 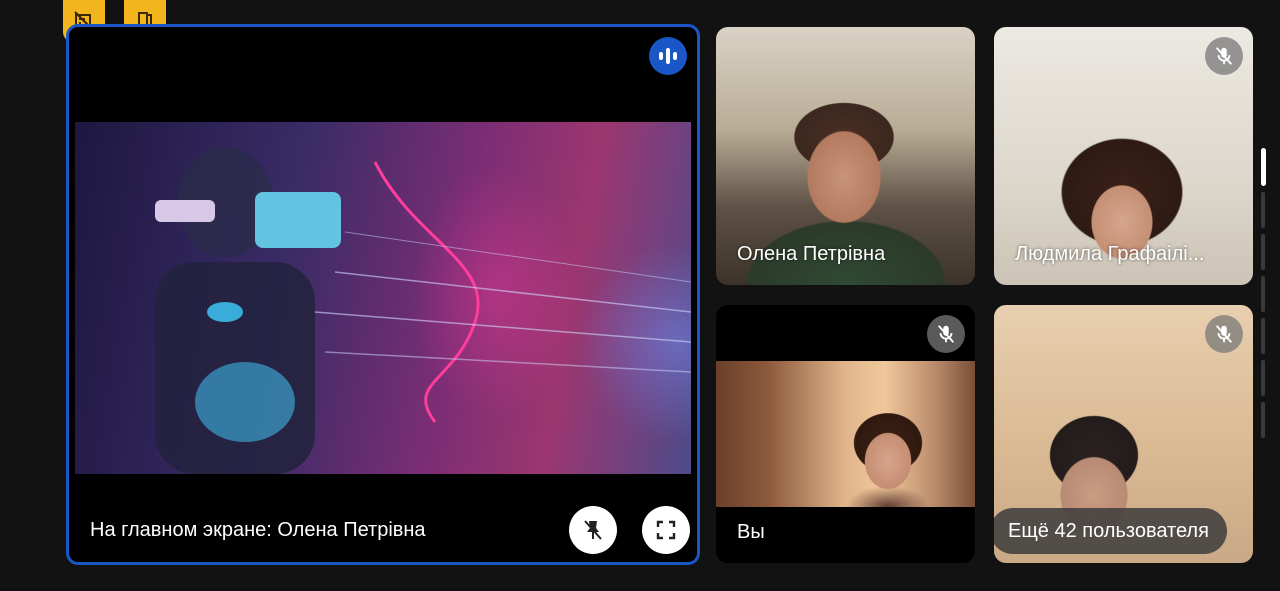 I want to click on participant-name: Вы, so click(x=751, y=532).